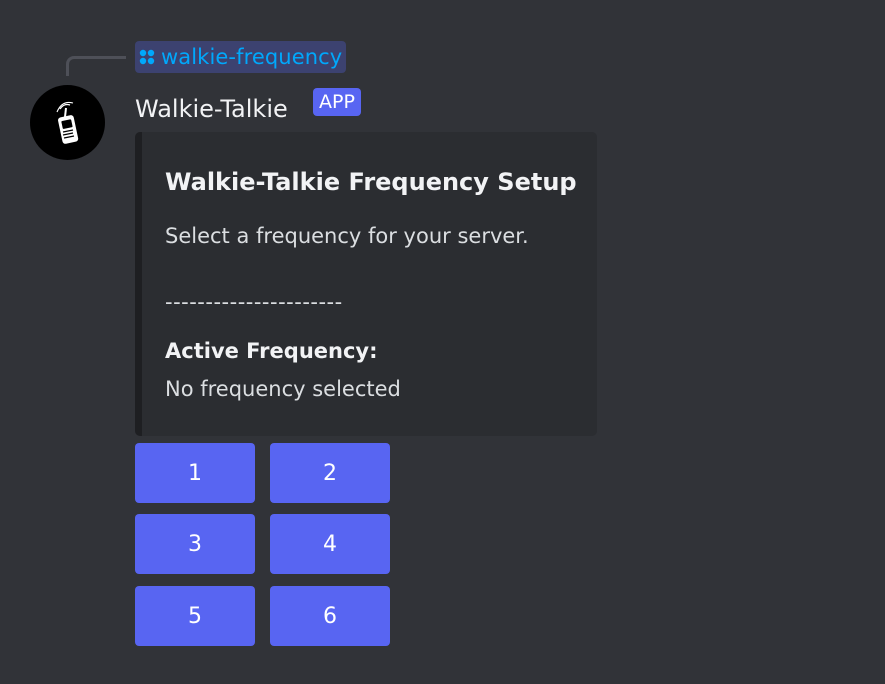 The height and width of the screenshot is (684, 885). What do you see at coordinates (371, 182) in the screenshot?
I see `embed-title: Walkie-Talkie Frequency Setup` at bounding box center [371, 182].